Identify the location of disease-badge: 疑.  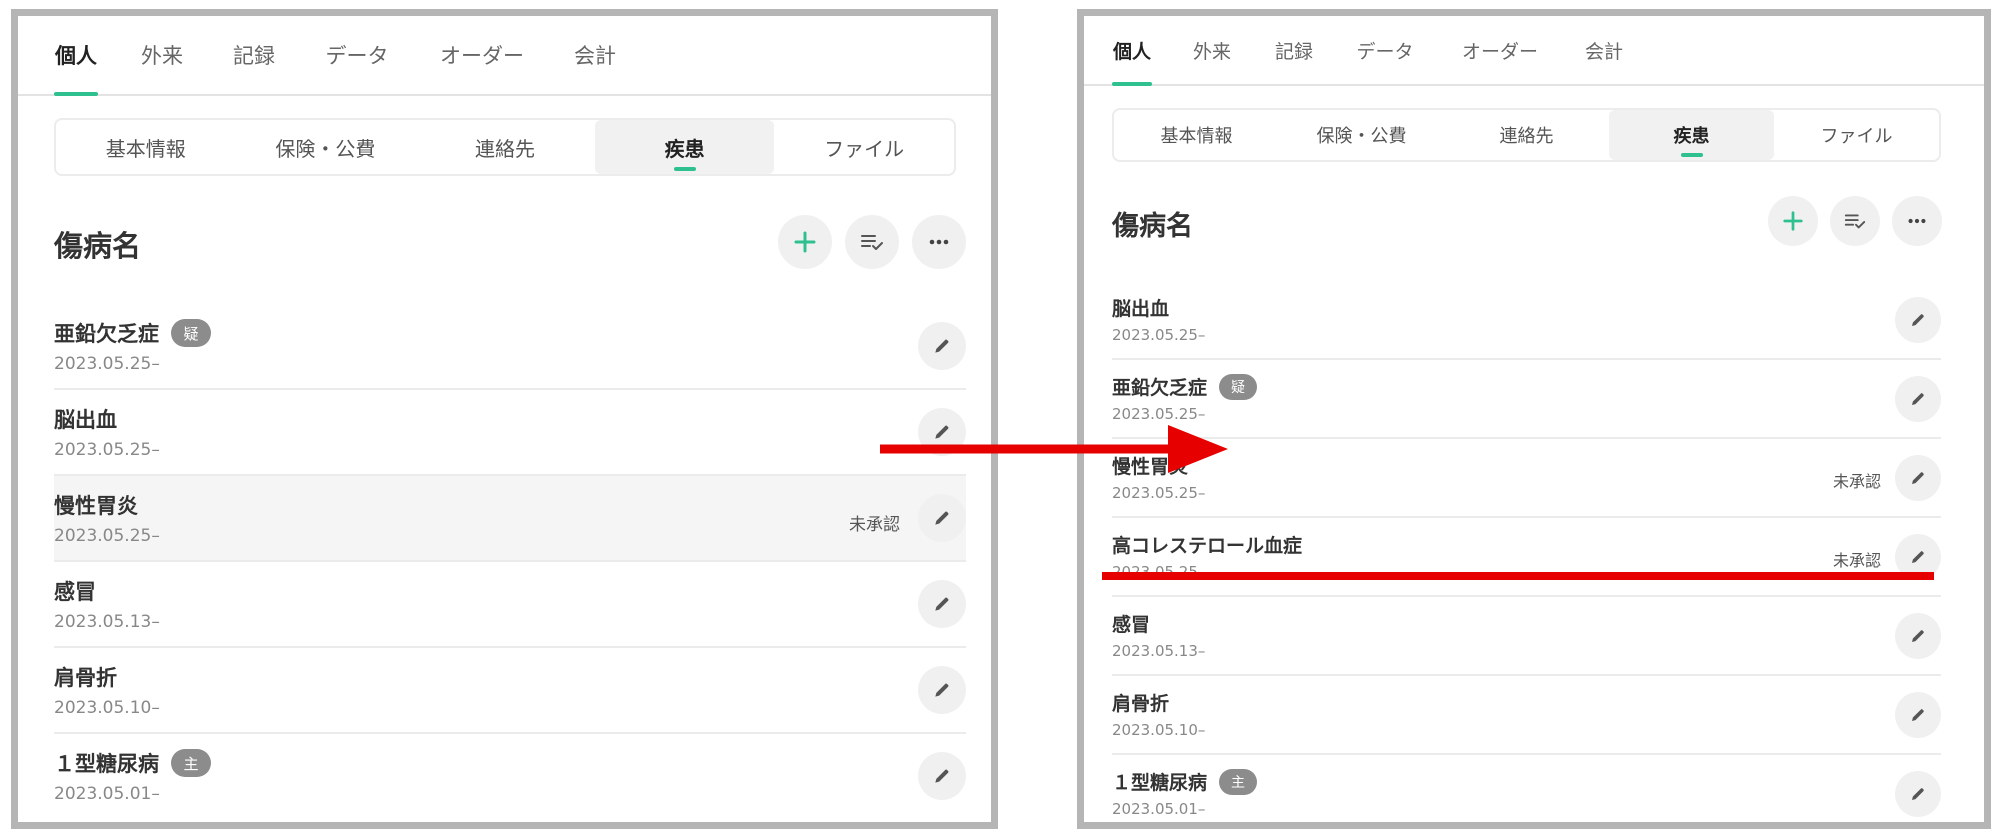
(1238, 386).